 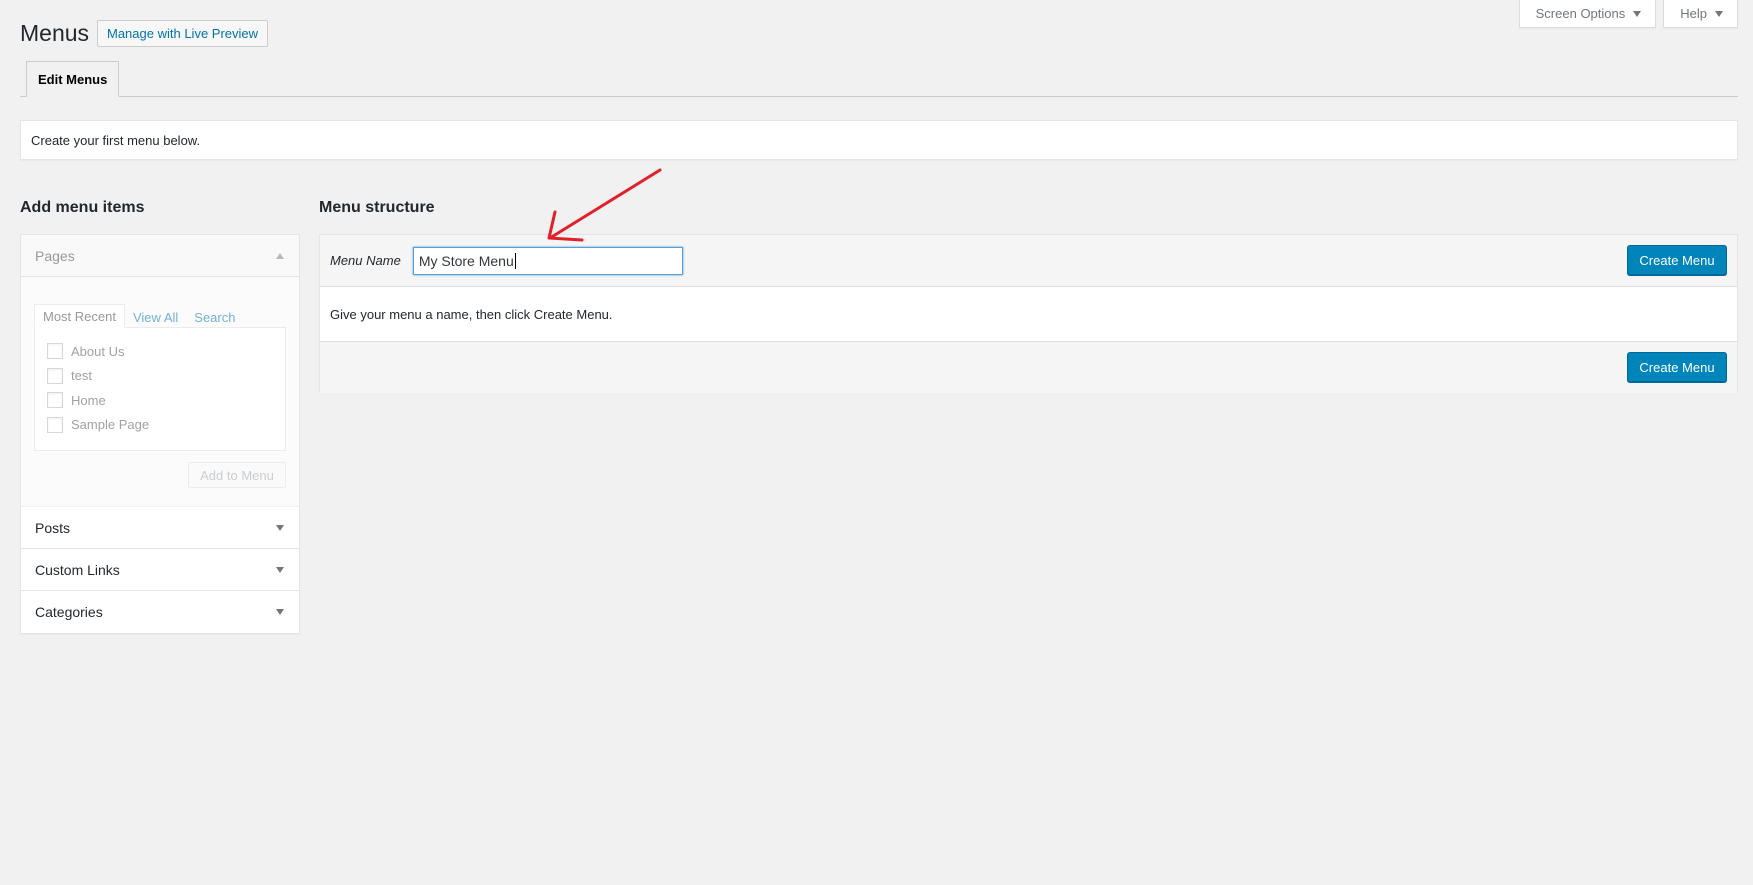 What do you see at coordinates (1028, 261) in the screenshot?
I see `menu-header: Menu Name My Store Menu Create Menu` at bounding box center [1028, 261].